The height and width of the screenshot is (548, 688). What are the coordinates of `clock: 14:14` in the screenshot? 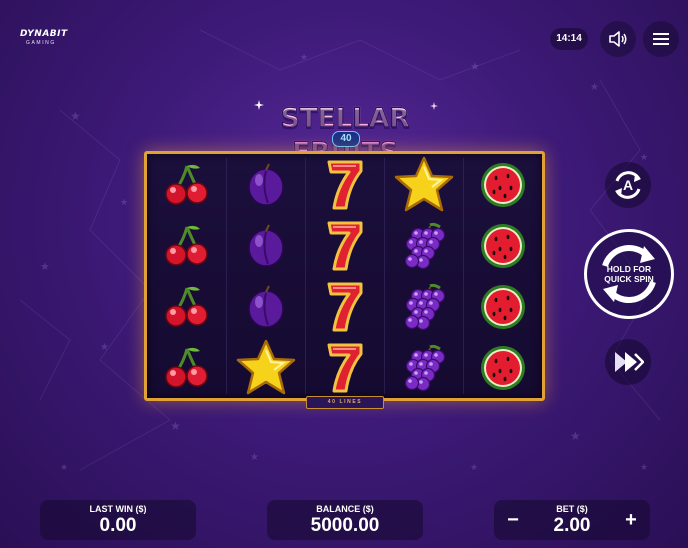 It's located at (569, 39).